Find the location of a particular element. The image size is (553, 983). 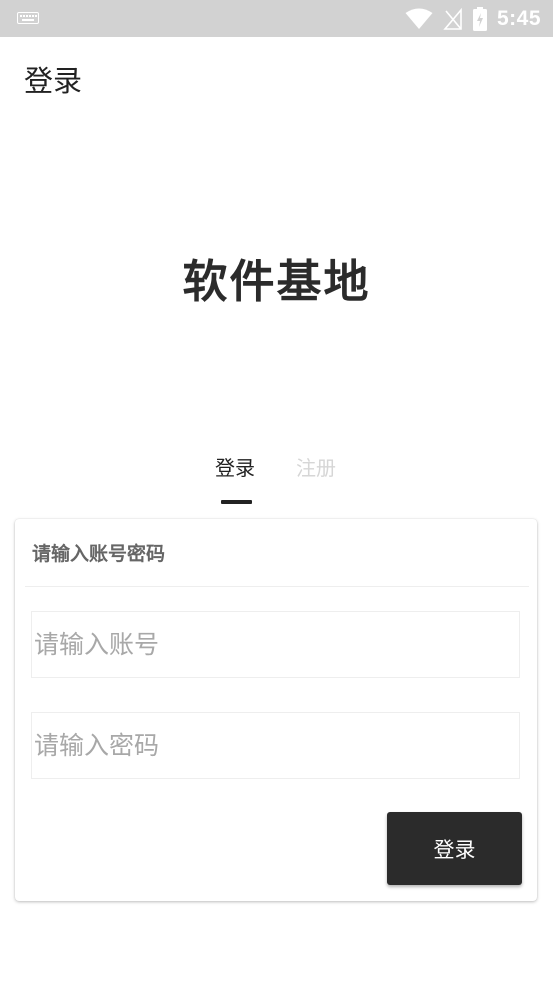

card-header: 请输入账号密码 is located at coordinates (99, 554).